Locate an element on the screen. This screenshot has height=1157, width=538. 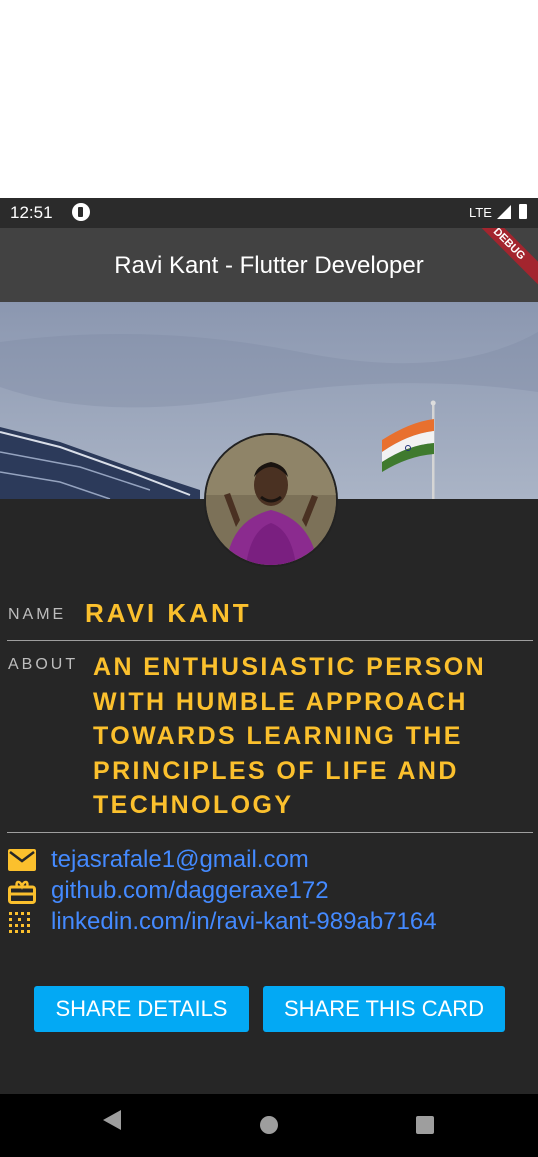
about-label: ABOUT is located at coordinates (43, 664).